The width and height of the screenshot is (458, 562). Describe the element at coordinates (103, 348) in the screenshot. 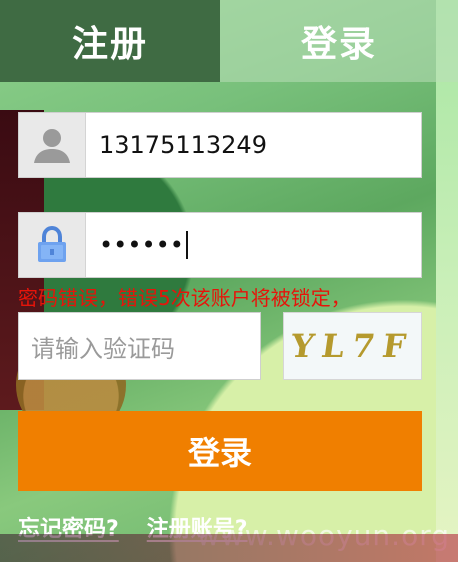

I see `captcha-placeholder: 请输入验证码` at that location.